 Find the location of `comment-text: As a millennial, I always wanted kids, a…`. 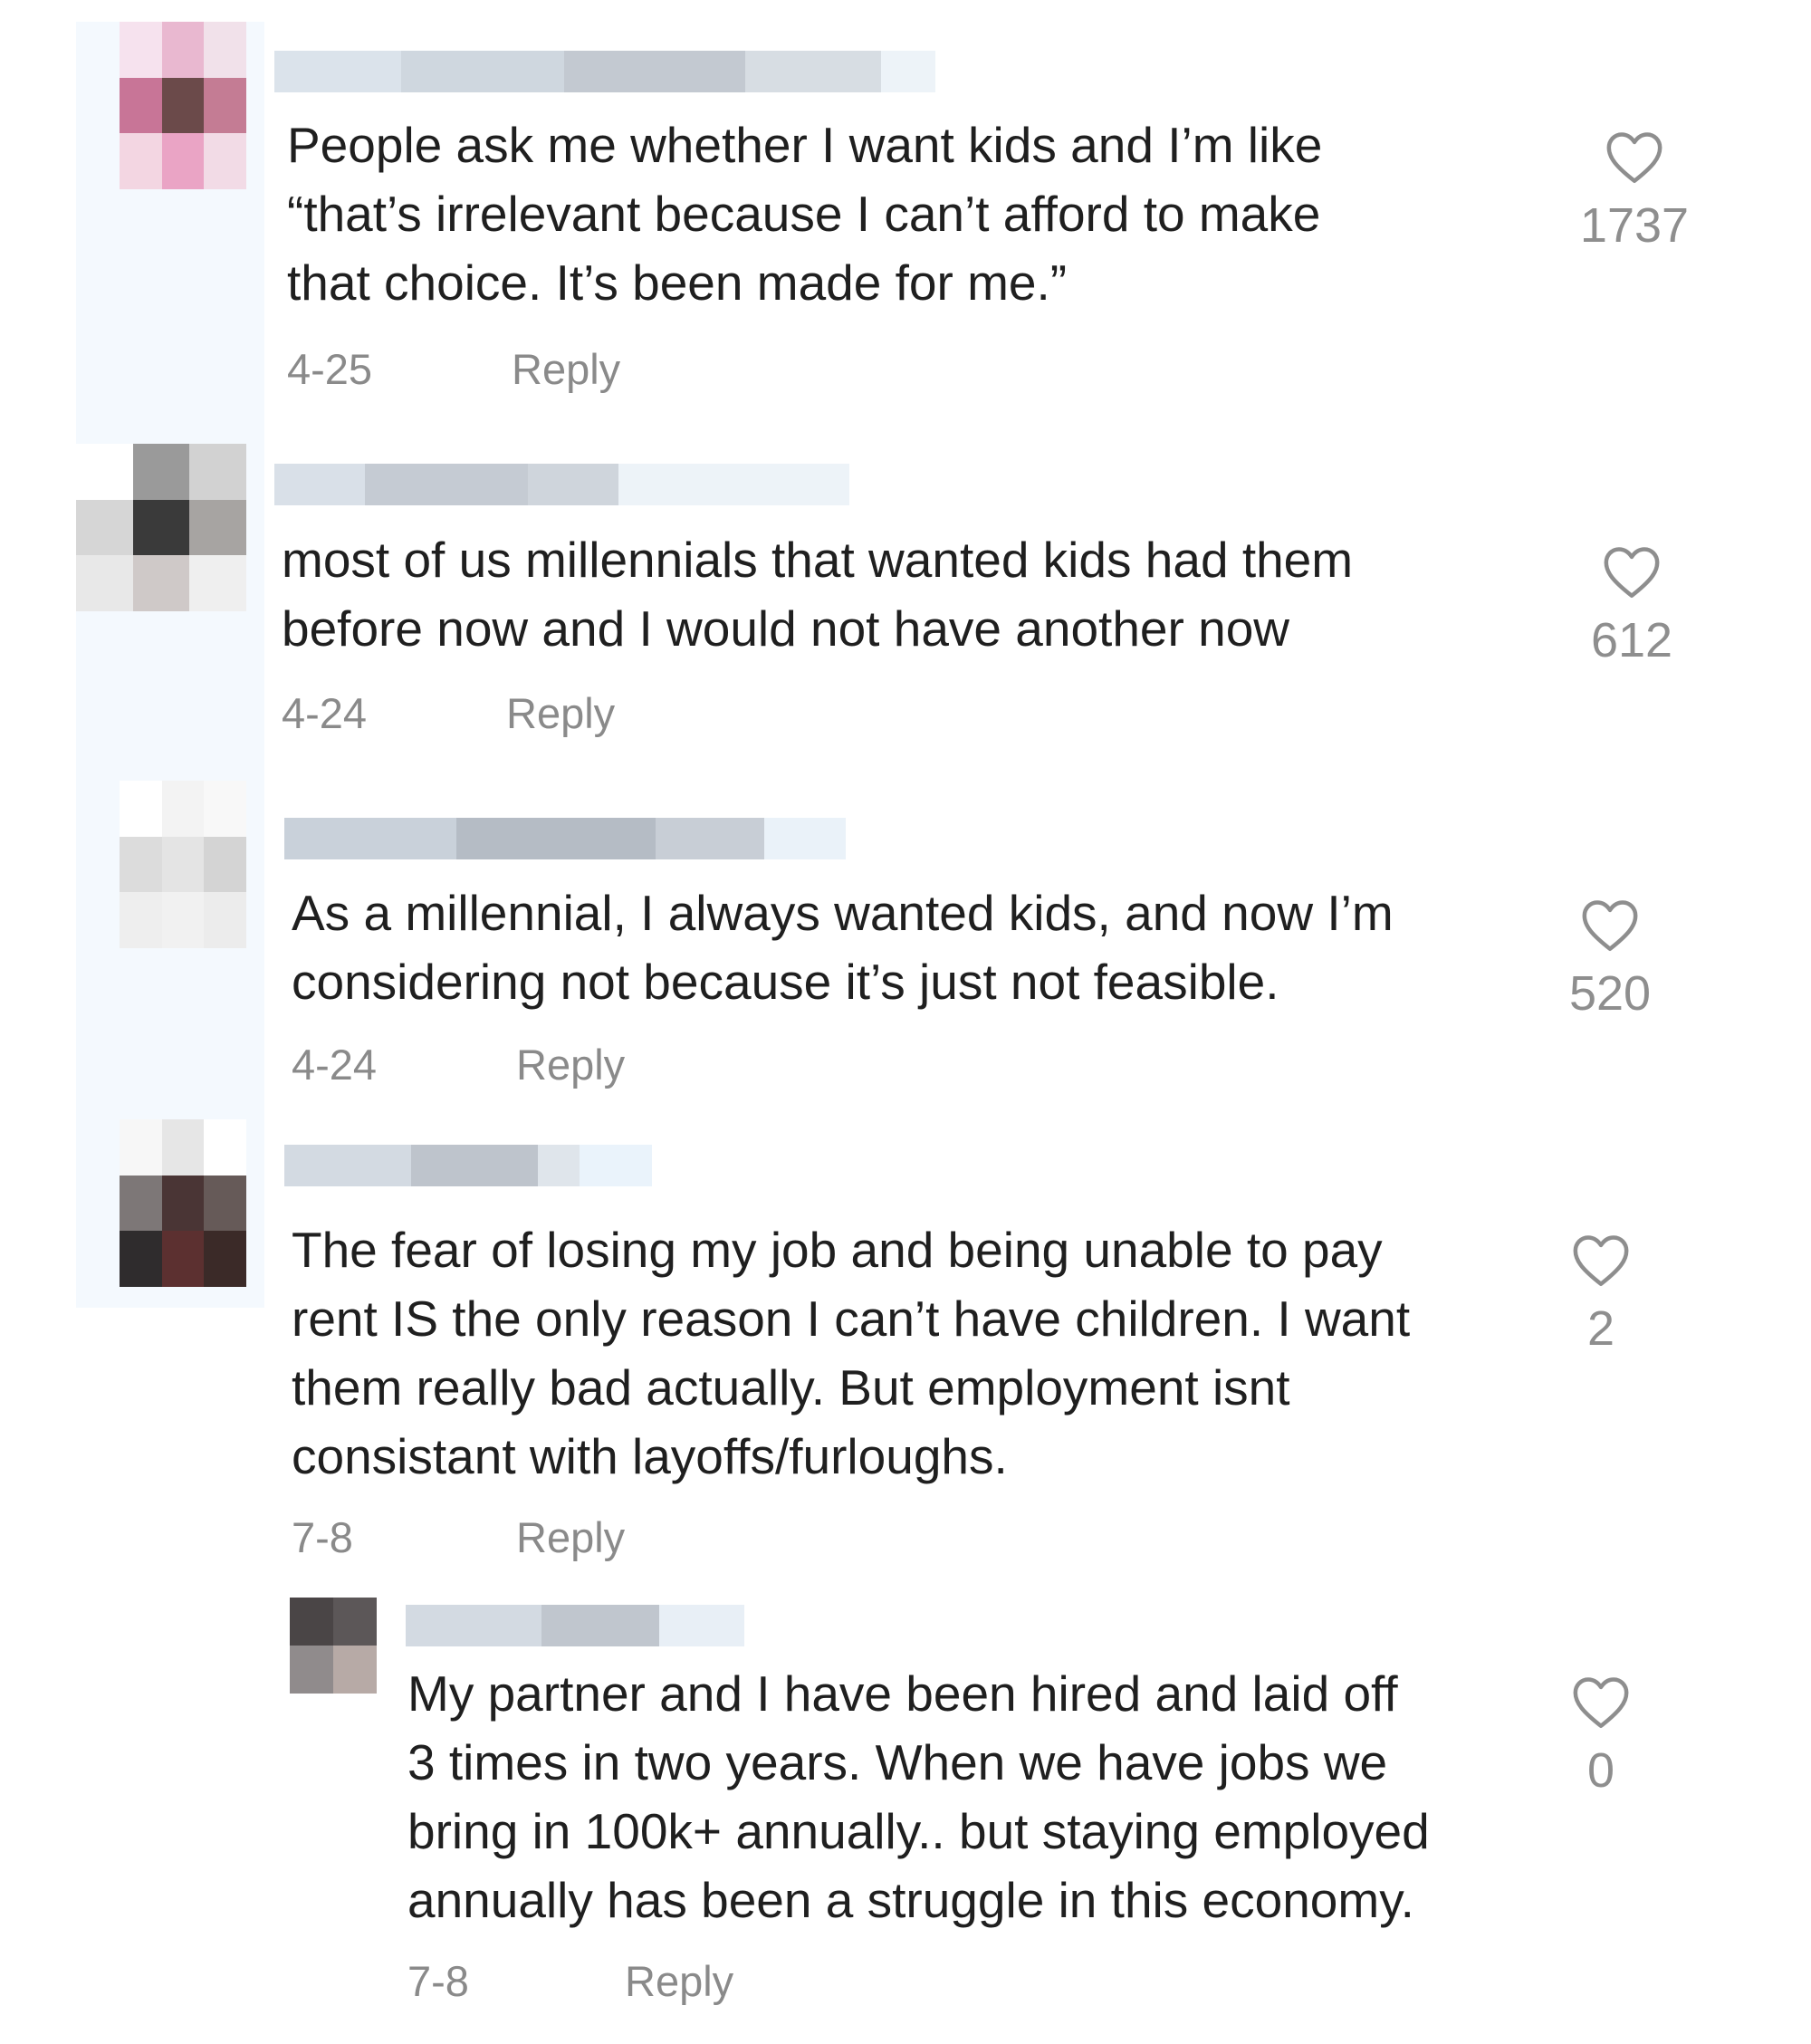

comment-text: As a millennial, I always wanted kids, a… is located at coordinates (843, 947).